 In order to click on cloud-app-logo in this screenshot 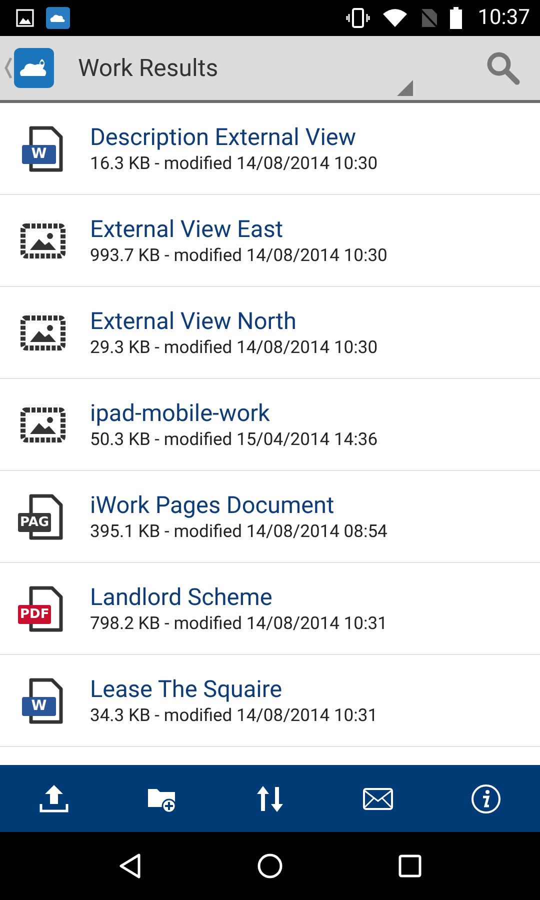, I will do `click(34, 68)`.